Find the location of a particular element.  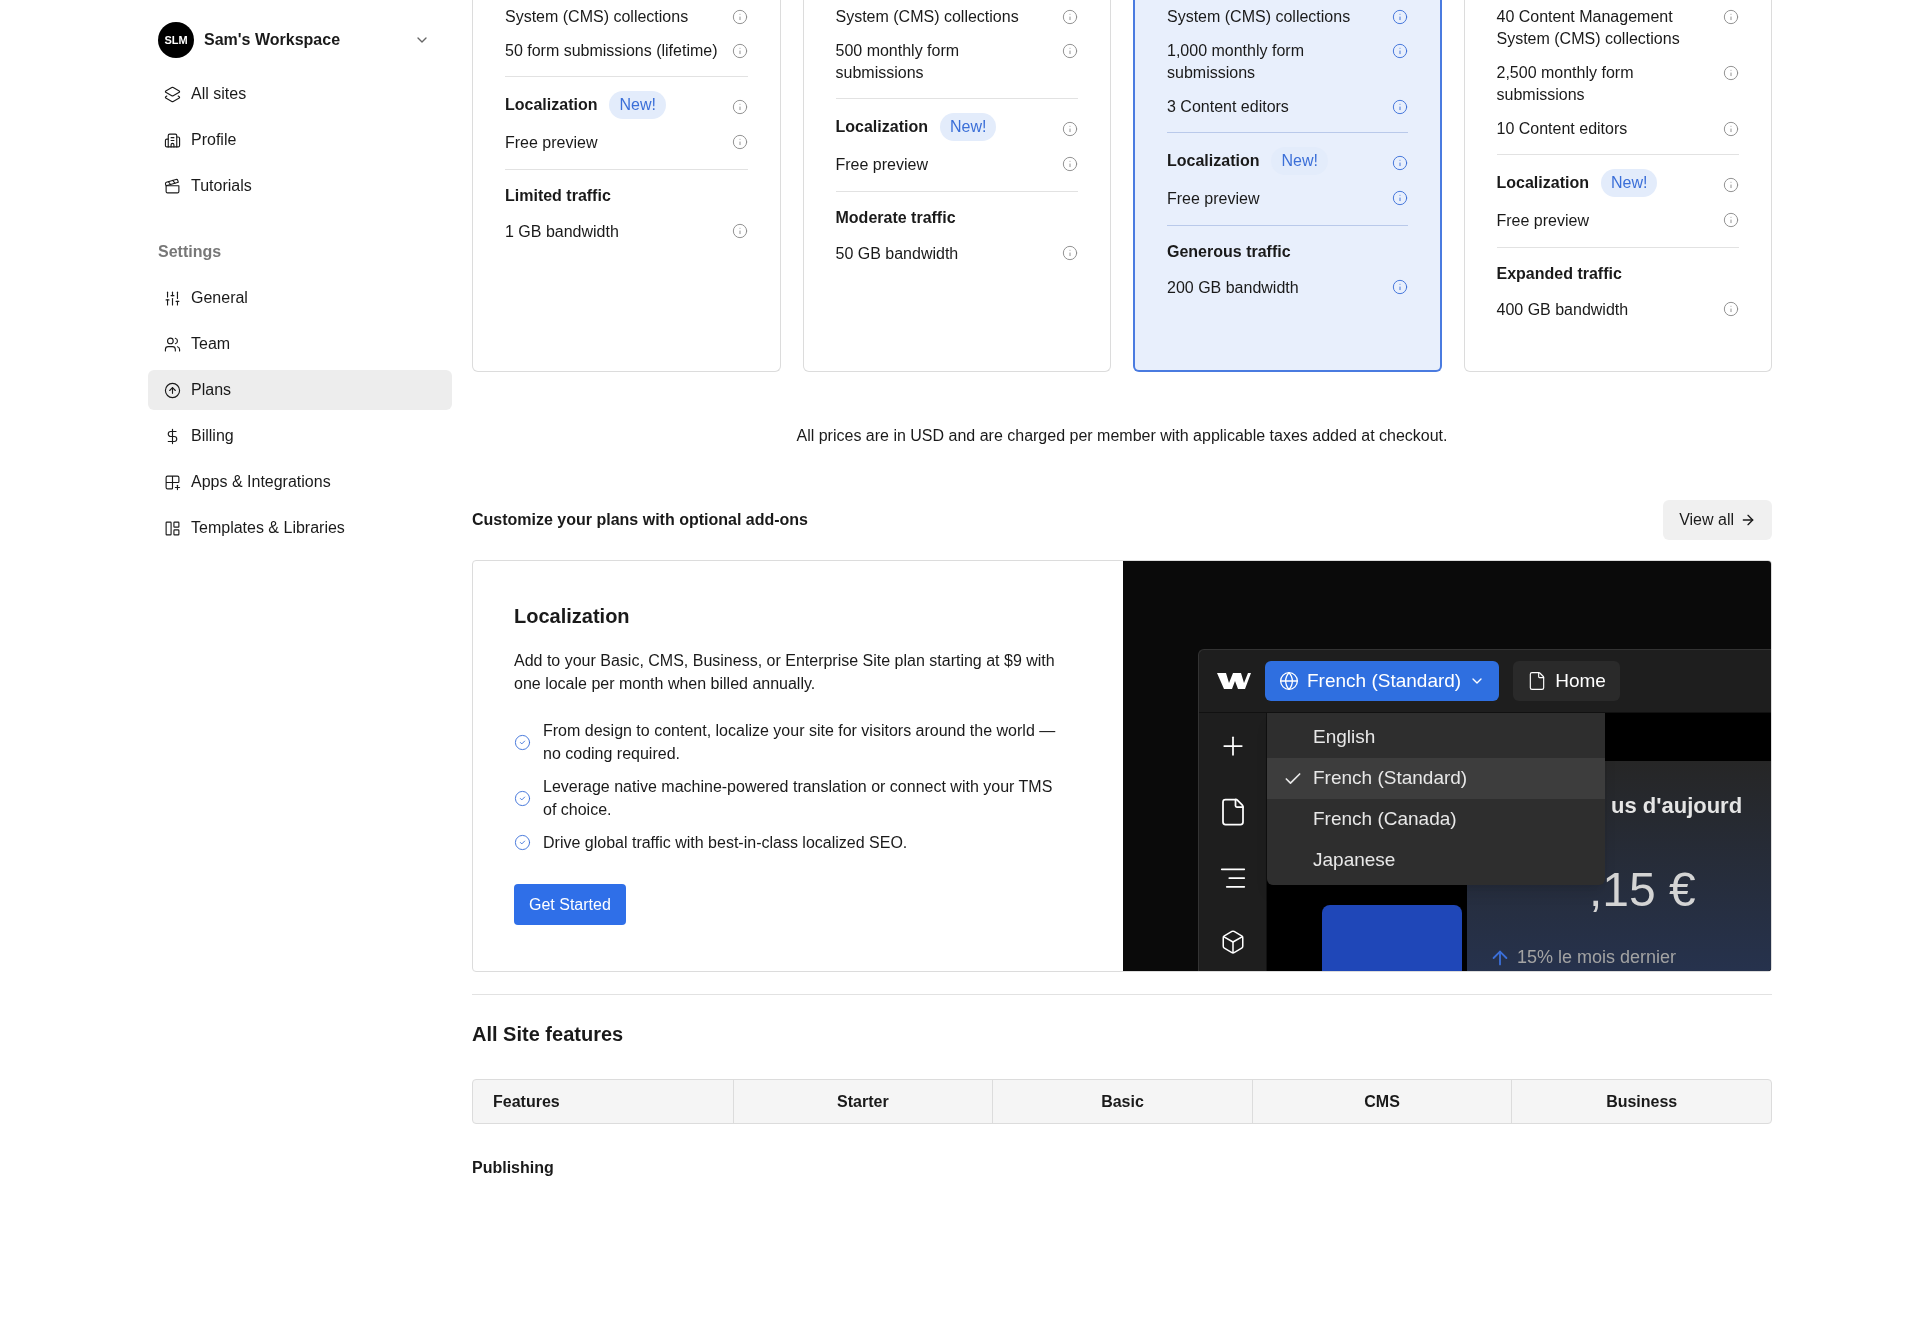

language-option: English is located at coordinates (1436, 737).